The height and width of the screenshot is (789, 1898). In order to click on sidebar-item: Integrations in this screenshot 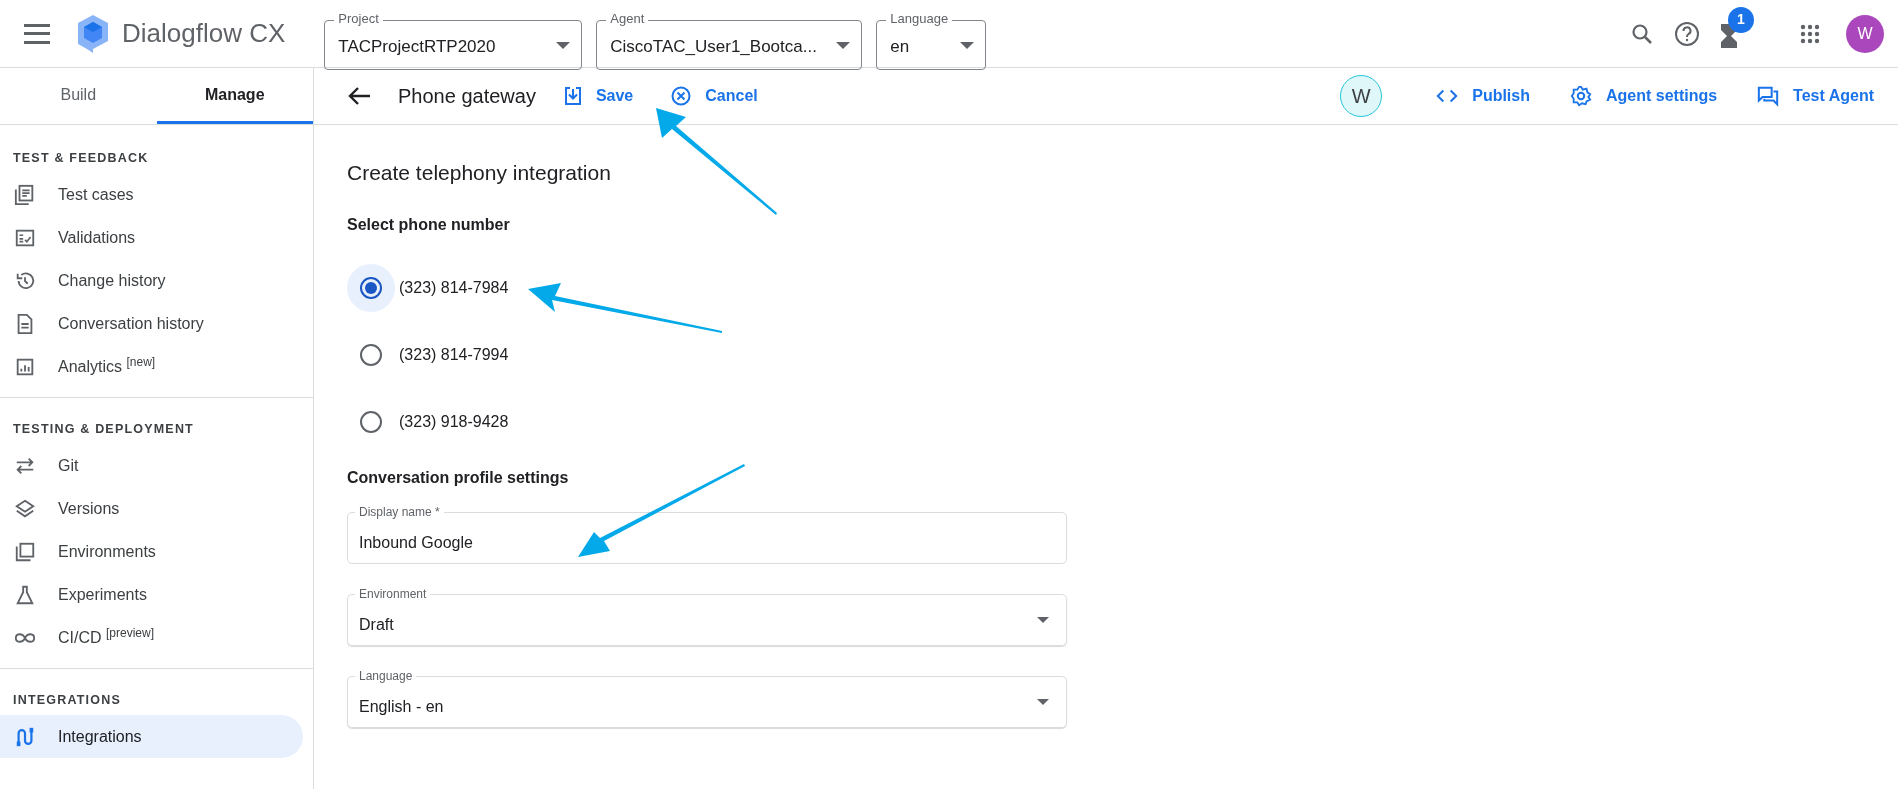, I will do `click(151, 737)`.